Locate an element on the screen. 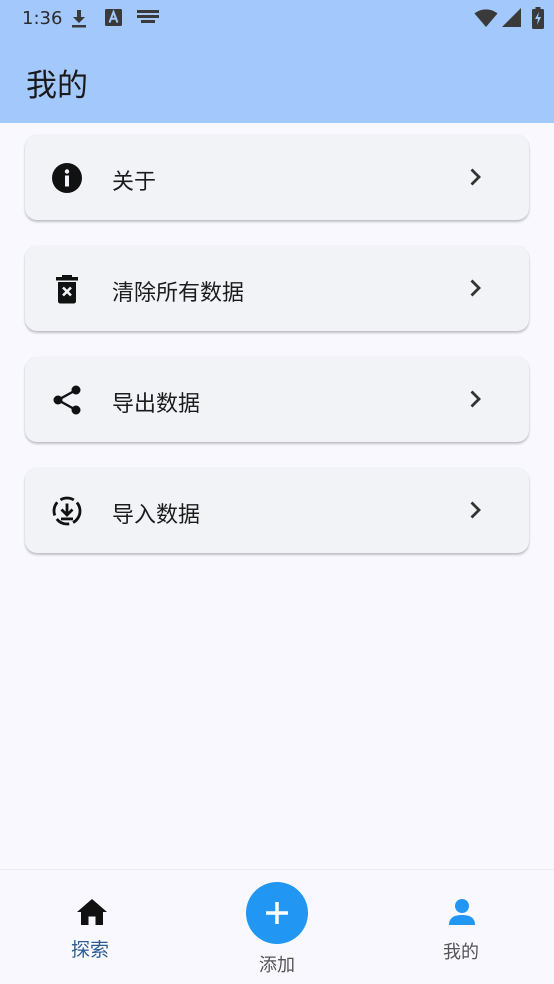  about-label: 关于 is located at coordinates (134, 182).